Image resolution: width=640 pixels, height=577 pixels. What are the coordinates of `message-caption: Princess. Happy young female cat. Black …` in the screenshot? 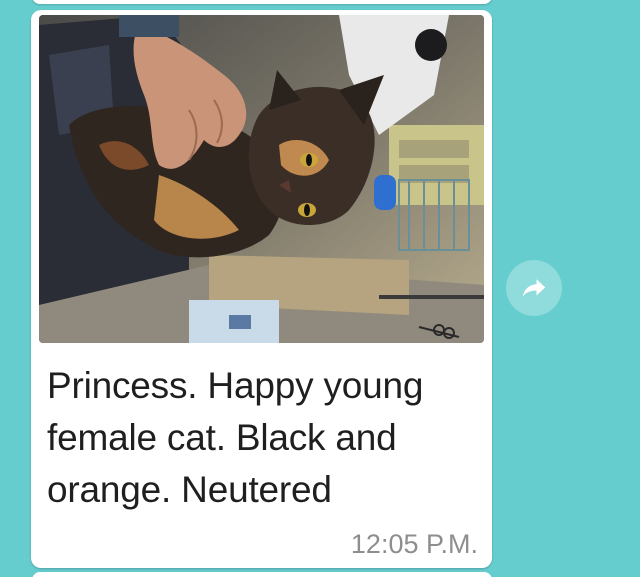 It's located at (235, 437).